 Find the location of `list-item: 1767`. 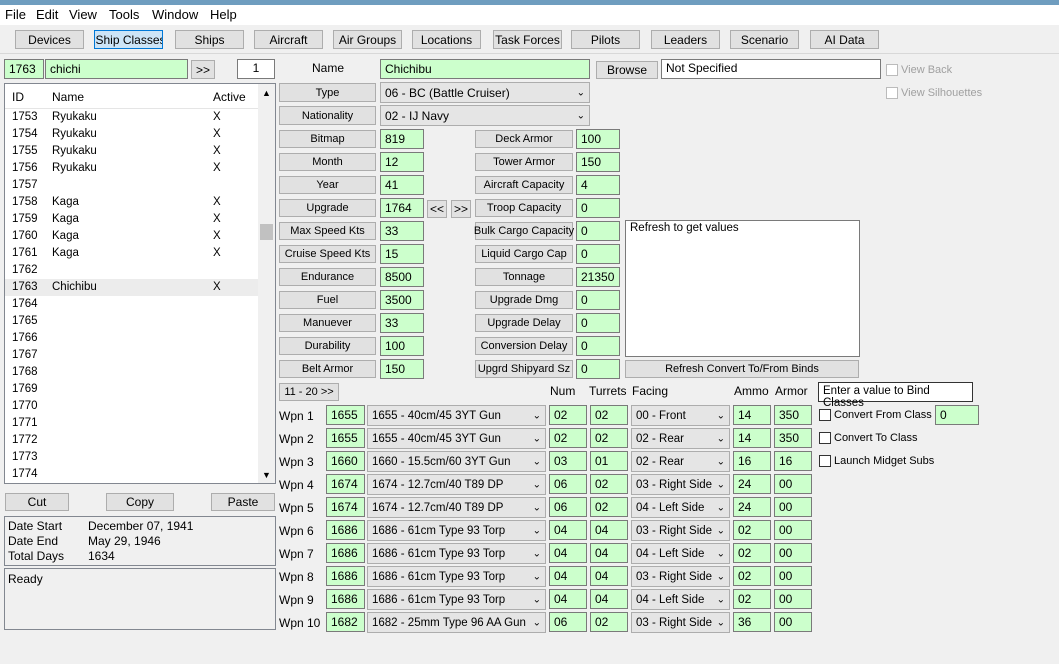

list-item: 1767 is located at coordinates (131, 355).